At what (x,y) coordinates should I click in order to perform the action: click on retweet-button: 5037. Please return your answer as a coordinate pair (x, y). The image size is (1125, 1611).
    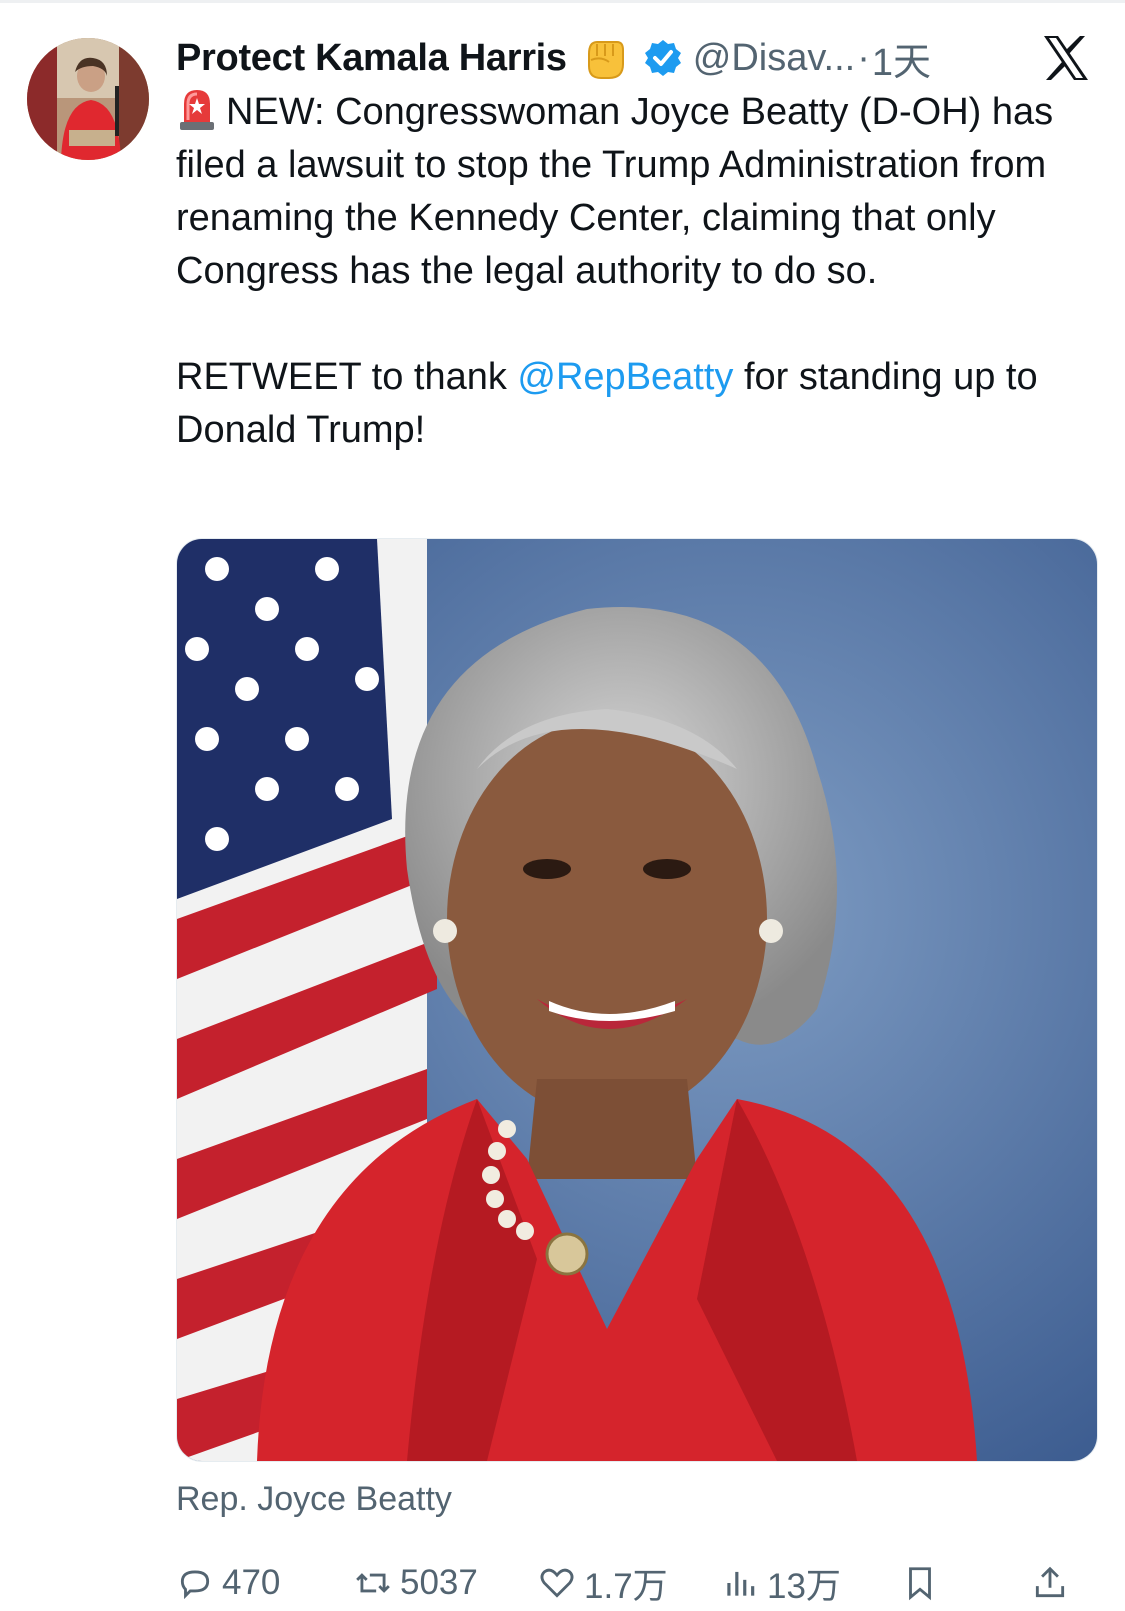
    Looking at the image, I should click on (416, 1583).